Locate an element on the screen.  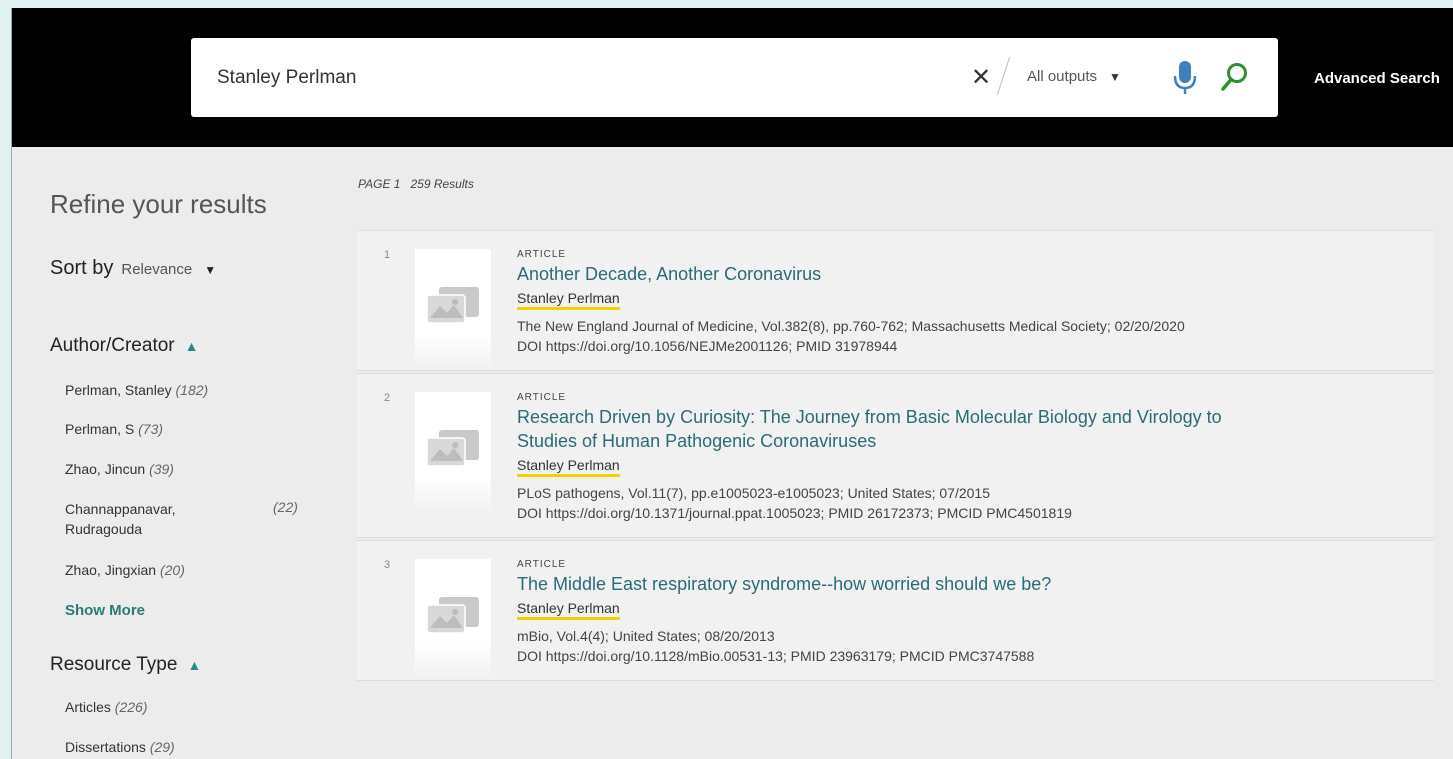
search-divider is located at coordinates (1003, 76).